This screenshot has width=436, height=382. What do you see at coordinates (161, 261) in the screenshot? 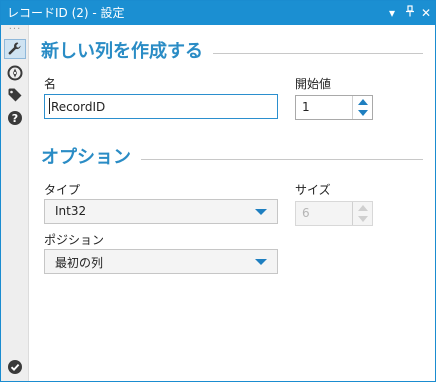
I see `position-dropdown: 最初の列` at bounding box center [161, 261].